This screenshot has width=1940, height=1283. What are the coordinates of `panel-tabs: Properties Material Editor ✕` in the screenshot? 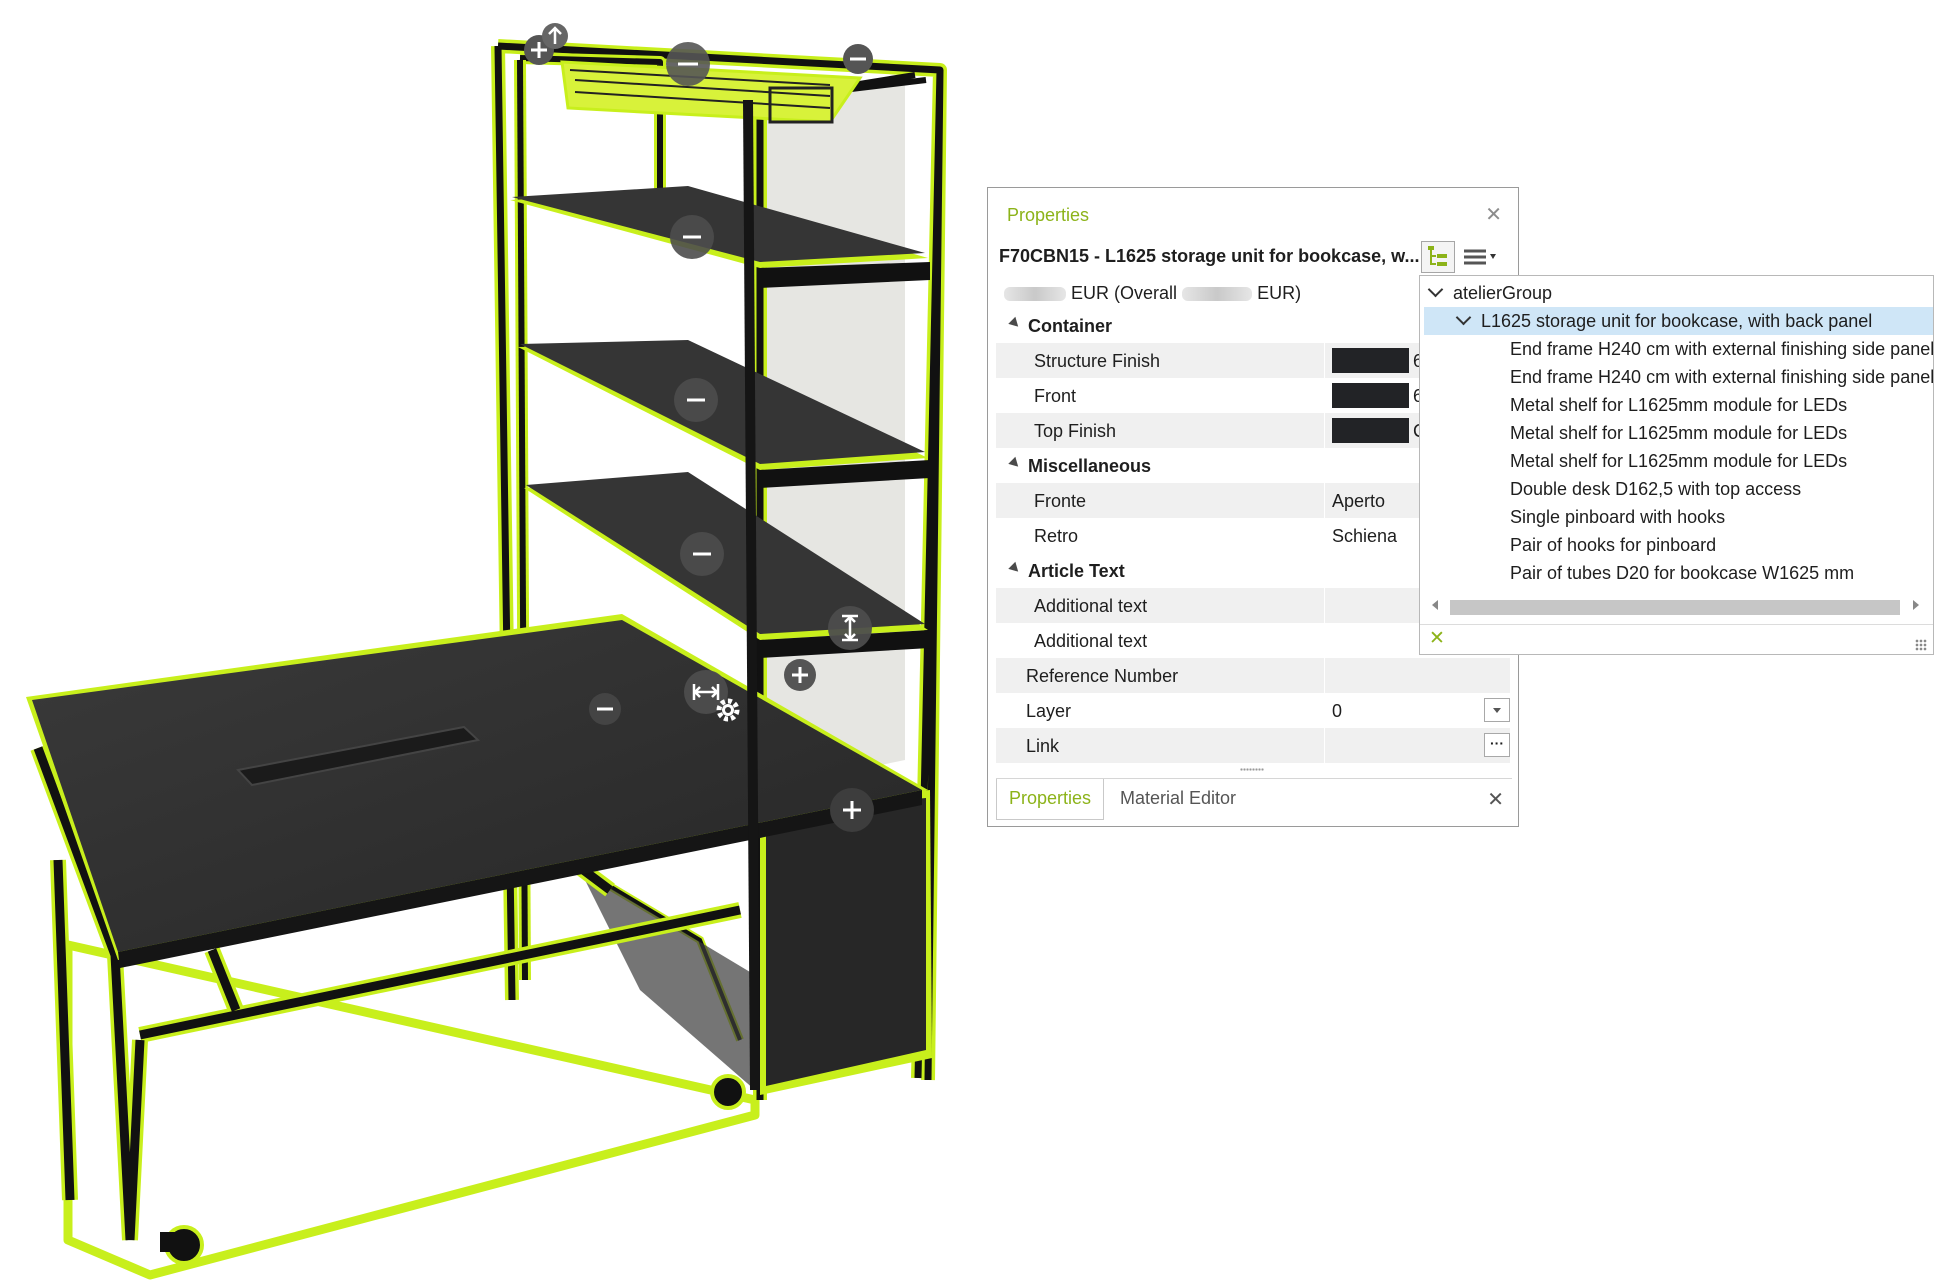 It's located at (1254, 799).